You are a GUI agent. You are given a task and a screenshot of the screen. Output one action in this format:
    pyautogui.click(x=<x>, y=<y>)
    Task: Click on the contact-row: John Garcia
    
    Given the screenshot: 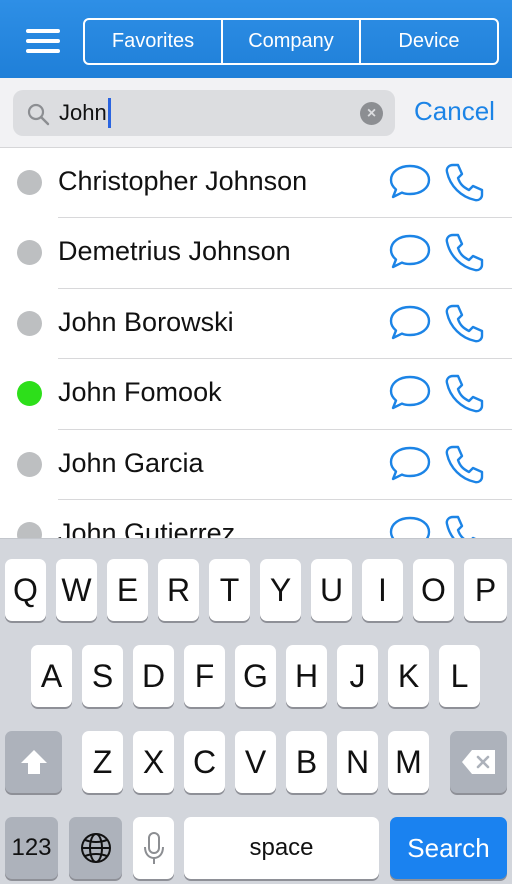 What is the action you would take?
    pyautogui.click(x=256, y=465)
    